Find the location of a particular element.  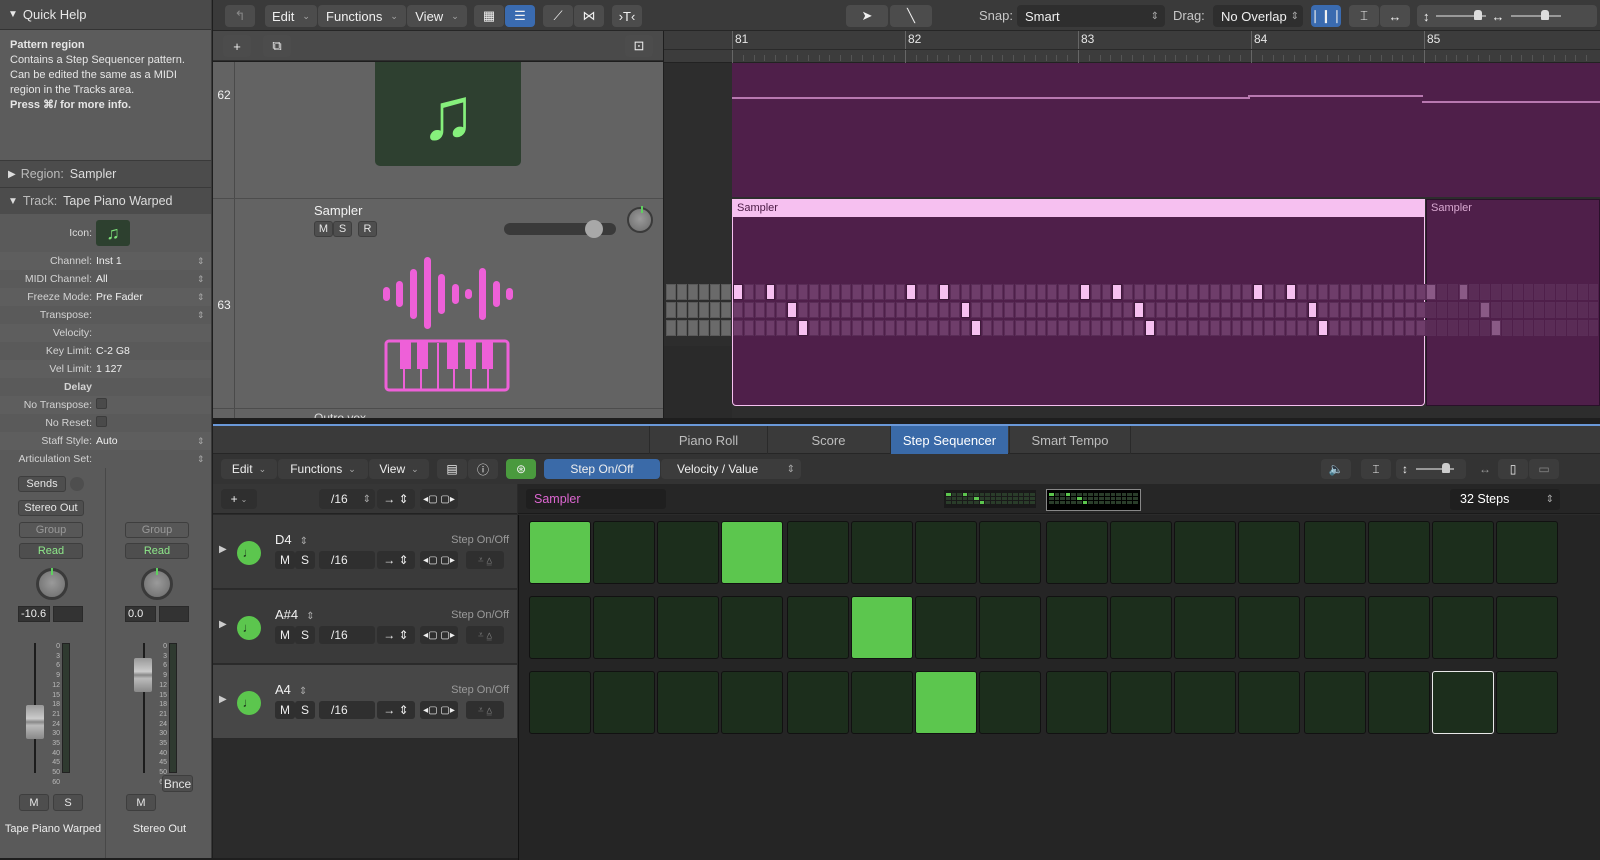

waveform-zoom-button: ❘❙❘ is located at coordinates (1326, 16).